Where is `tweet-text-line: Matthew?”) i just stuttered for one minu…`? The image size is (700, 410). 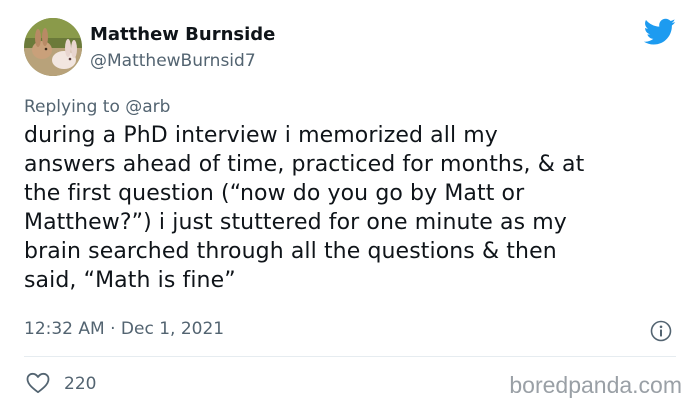 tweet-text-line: Matthew?”) i just stuttered for one minu… is located at coordinates (295, 222).